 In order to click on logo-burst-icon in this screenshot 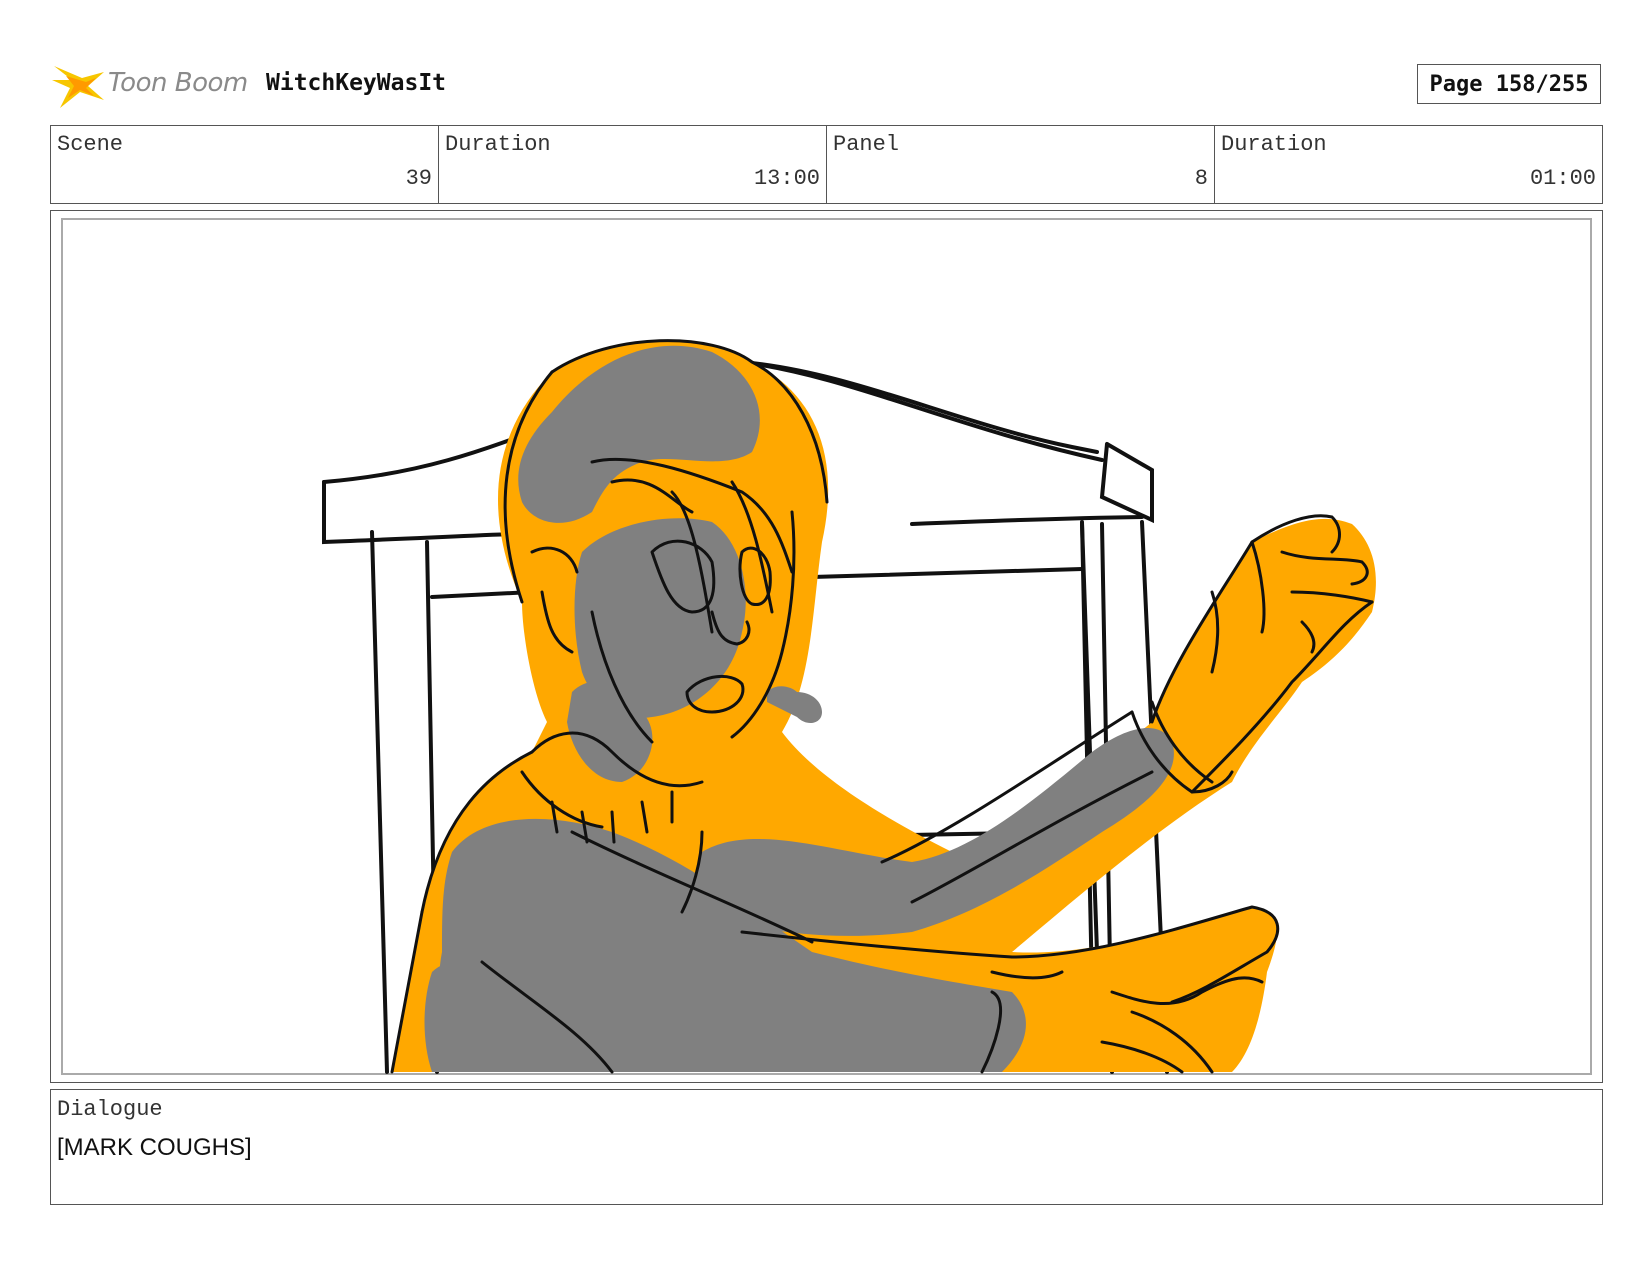, I will do `click(78, 87)`.